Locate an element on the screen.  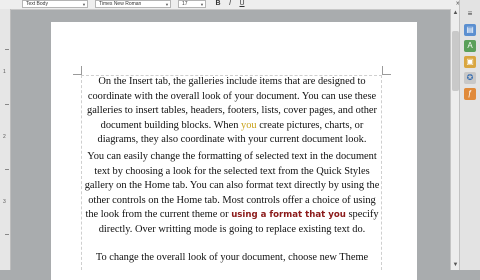
sidebar-menu-icon: ≡ is located at coordinates (470, 14).